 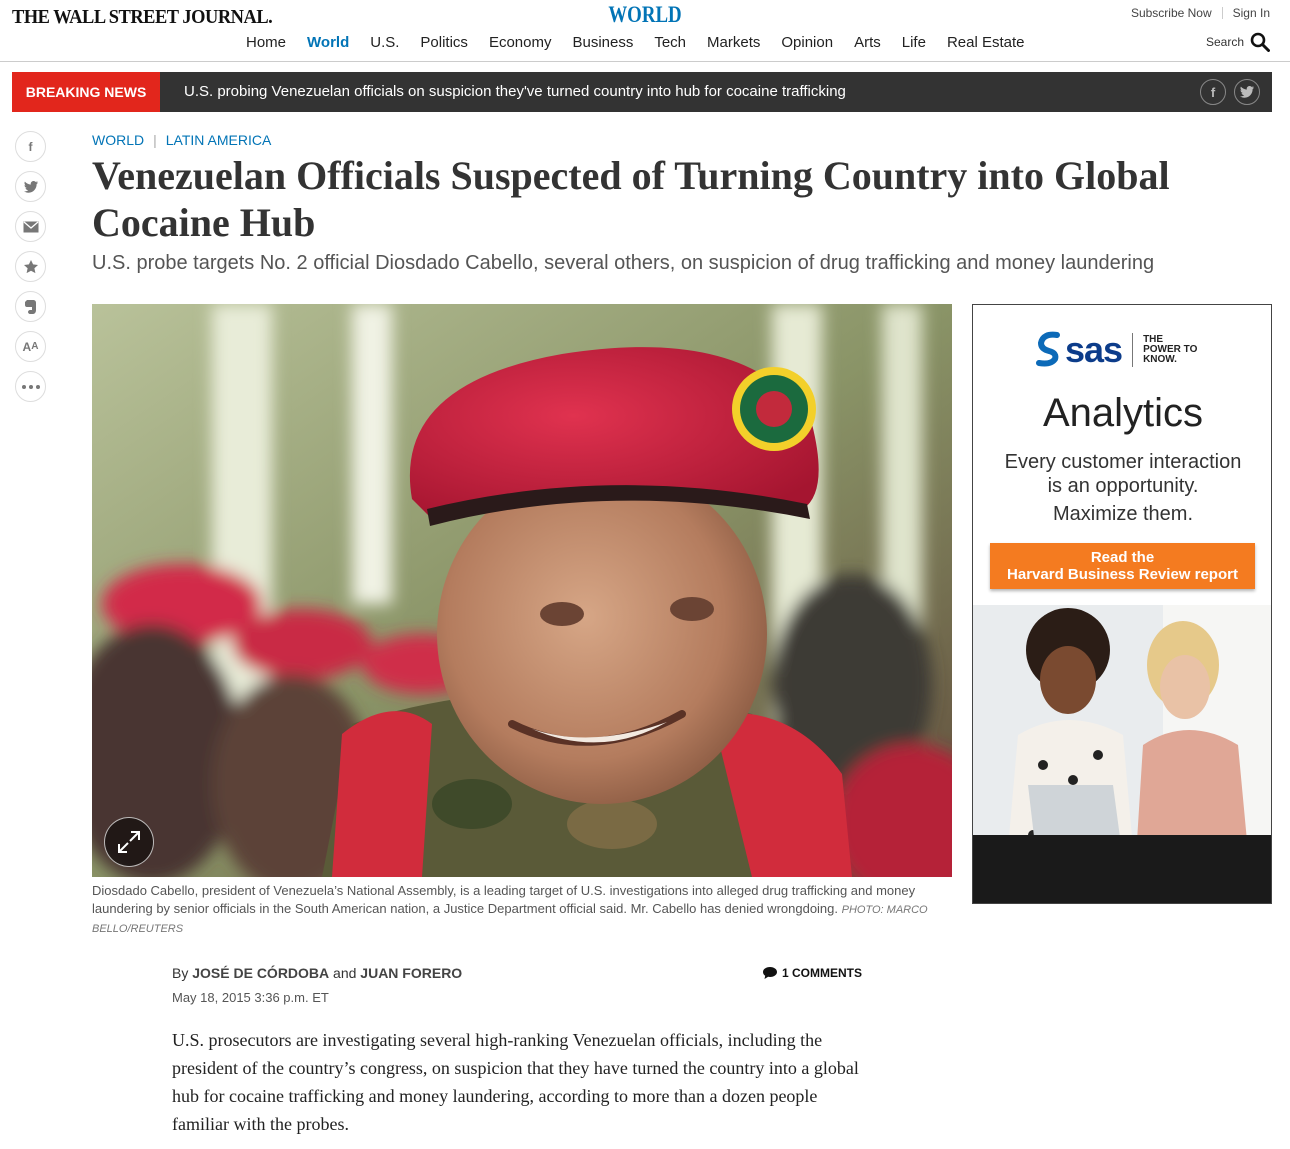 I want to click on author-link: JOSÉ DE CÓRDOBA, so click(x=260, y=973).